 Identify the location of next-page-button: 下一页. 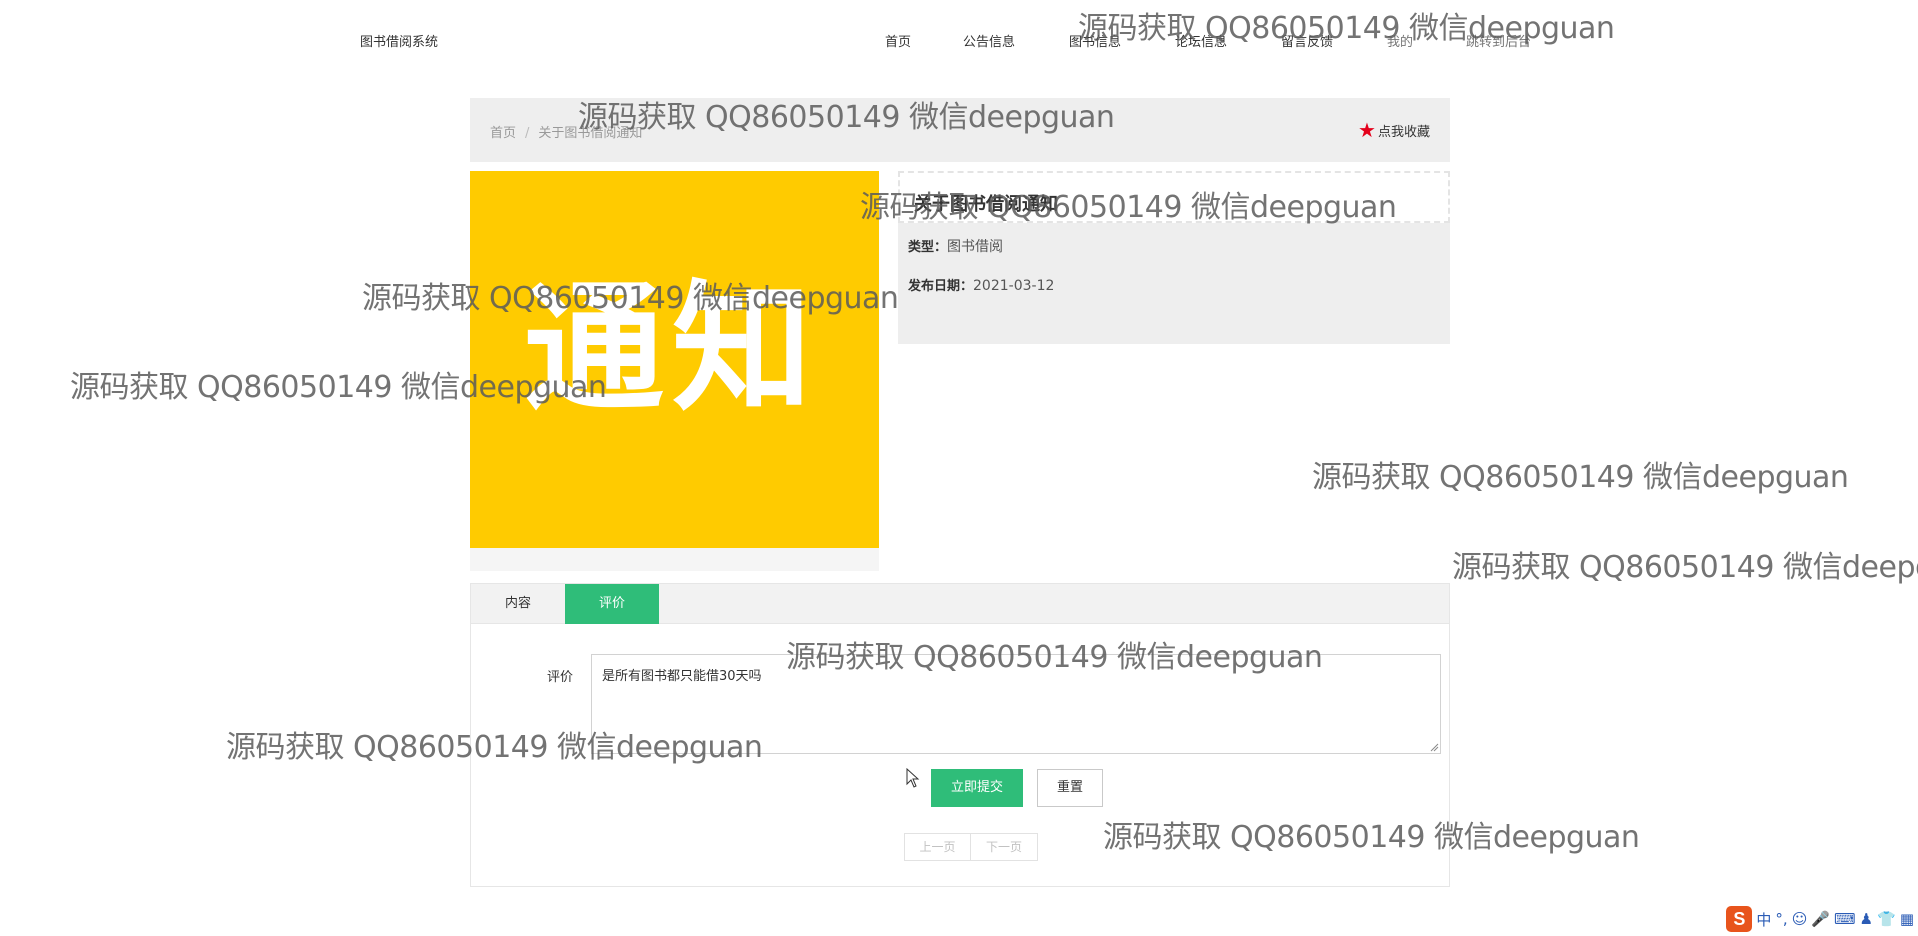
(1004, 847).